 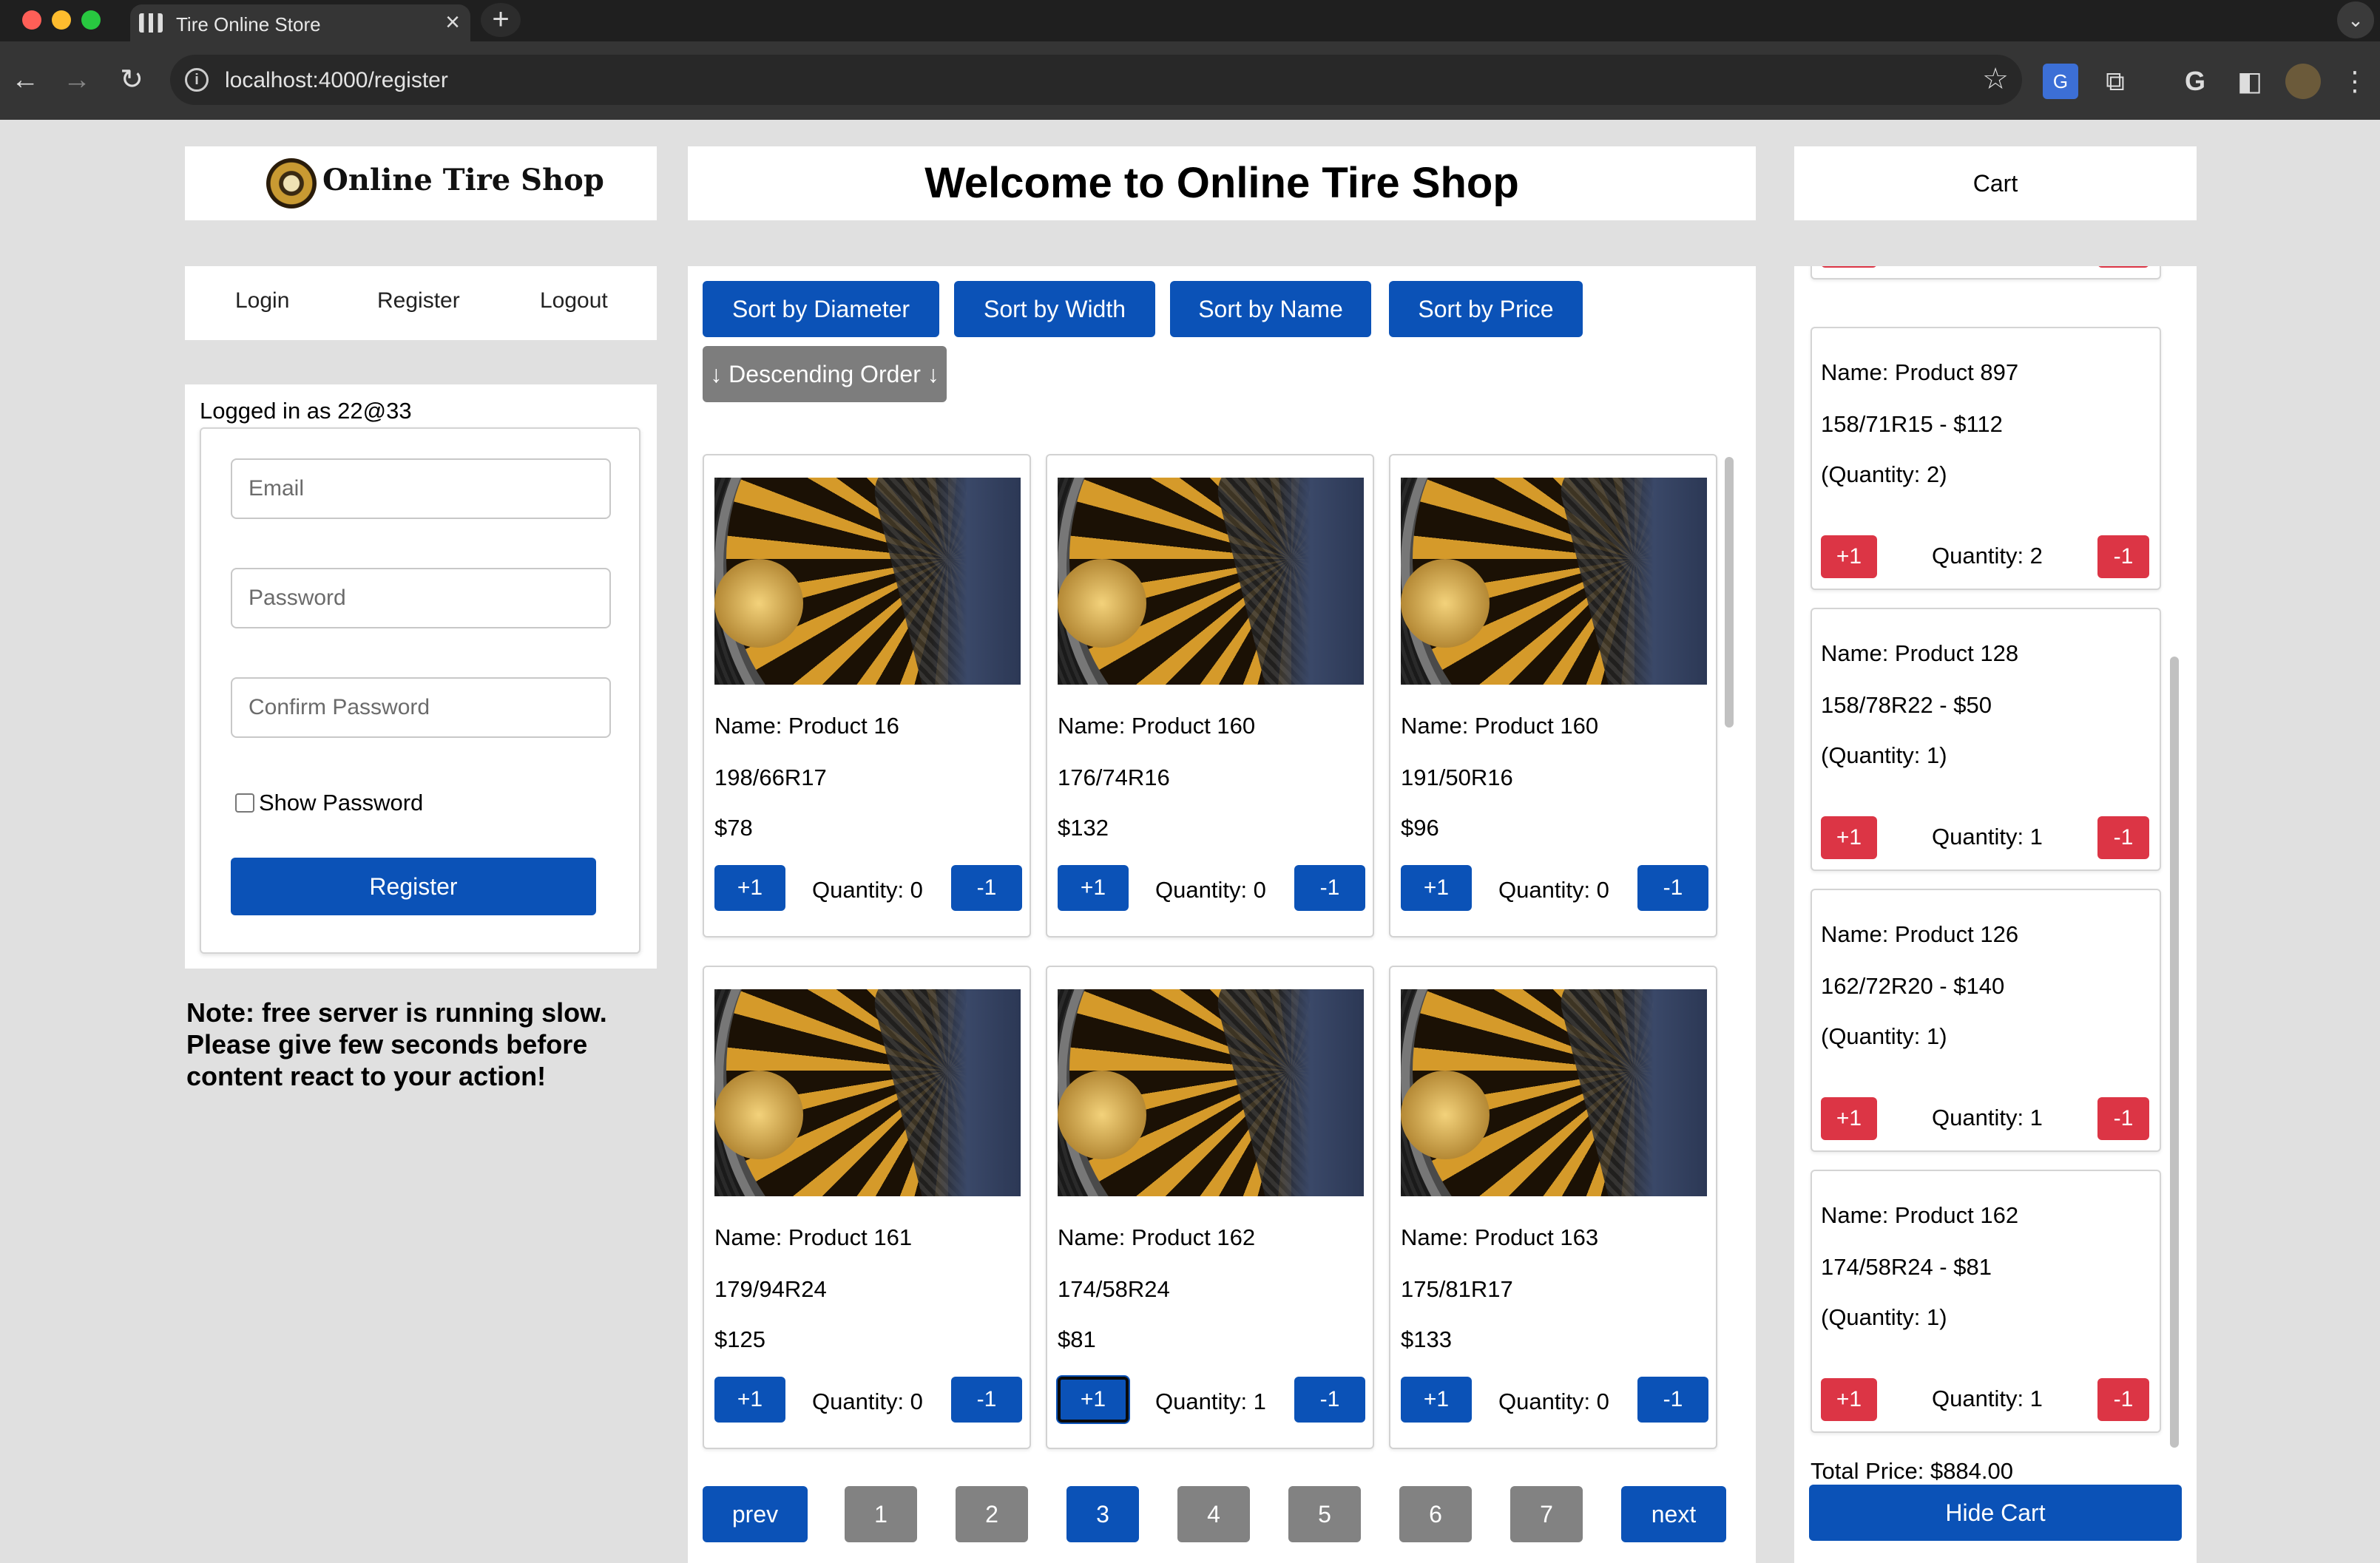 I want to click on cart-remove-one-button, so click(x=2123, y=267).